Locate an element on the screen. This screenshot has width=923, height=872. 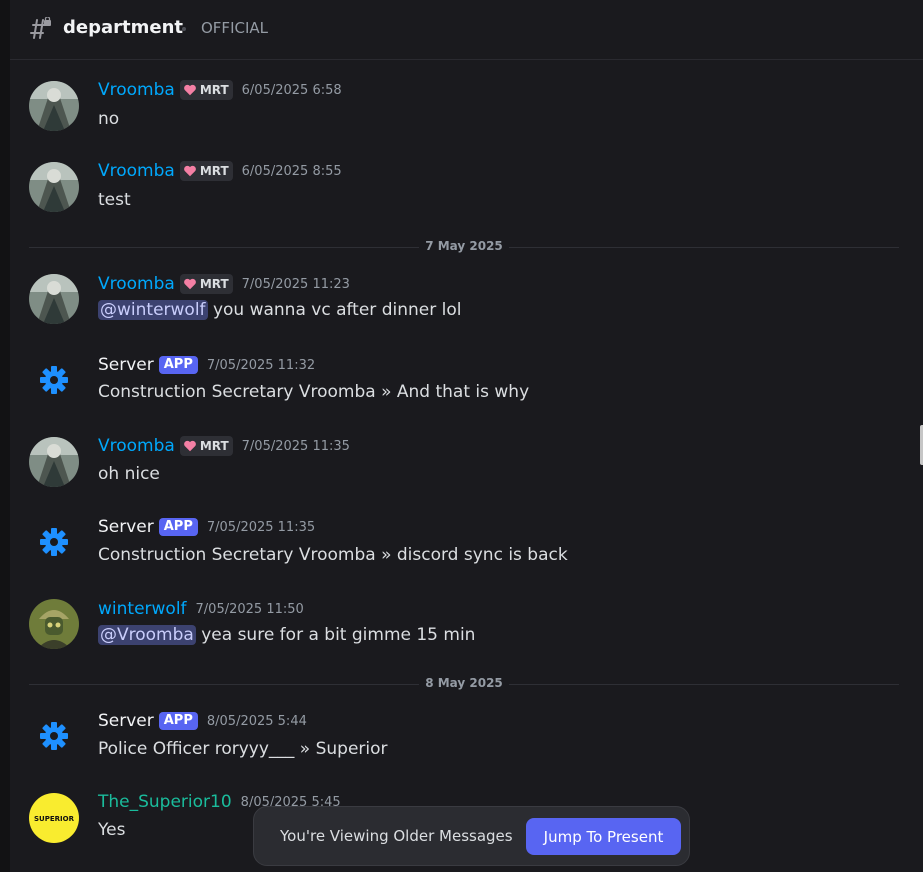
message-author: winterwolf is located at coordinates (142, 609).